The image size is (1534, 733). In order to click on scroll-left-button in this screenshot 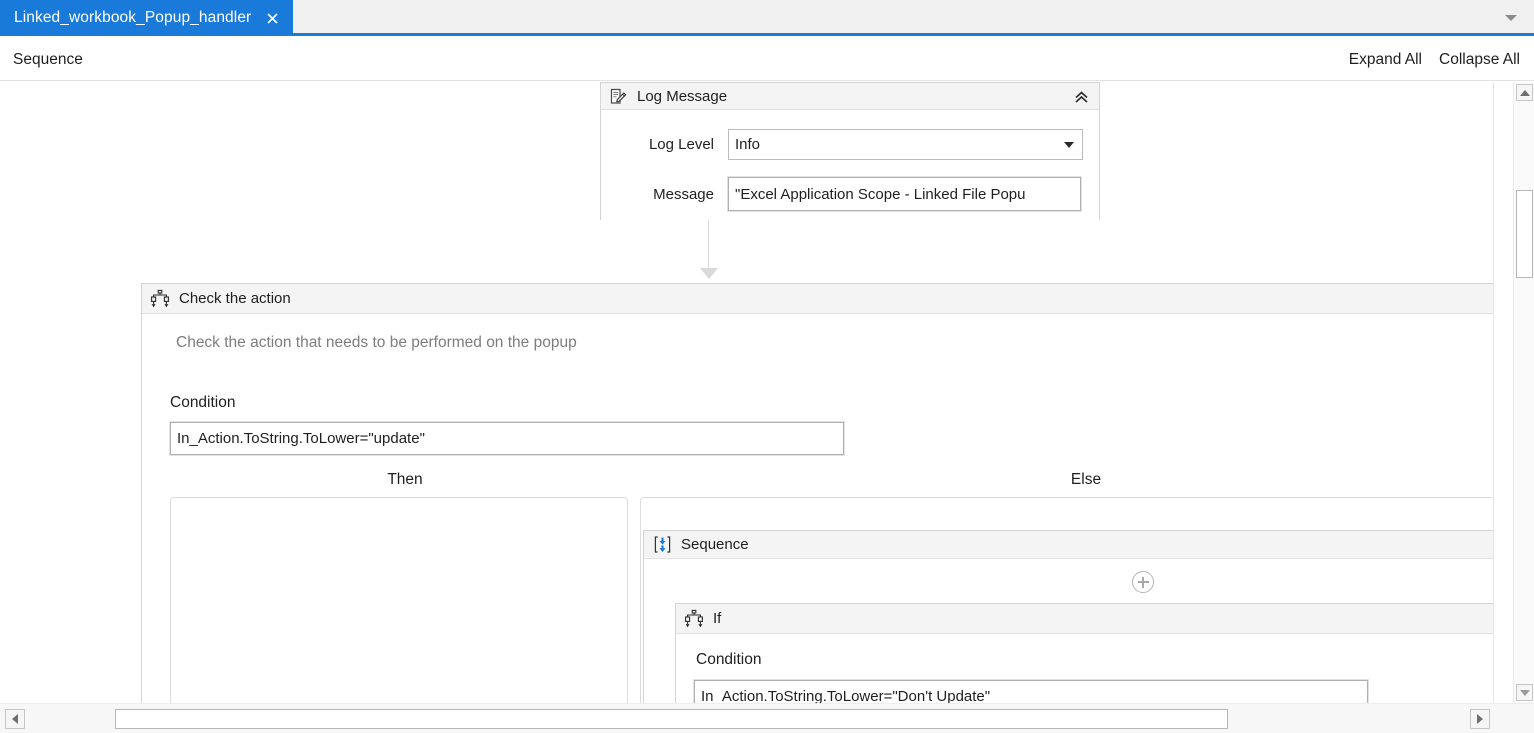, I will do `click(15, 719)`.